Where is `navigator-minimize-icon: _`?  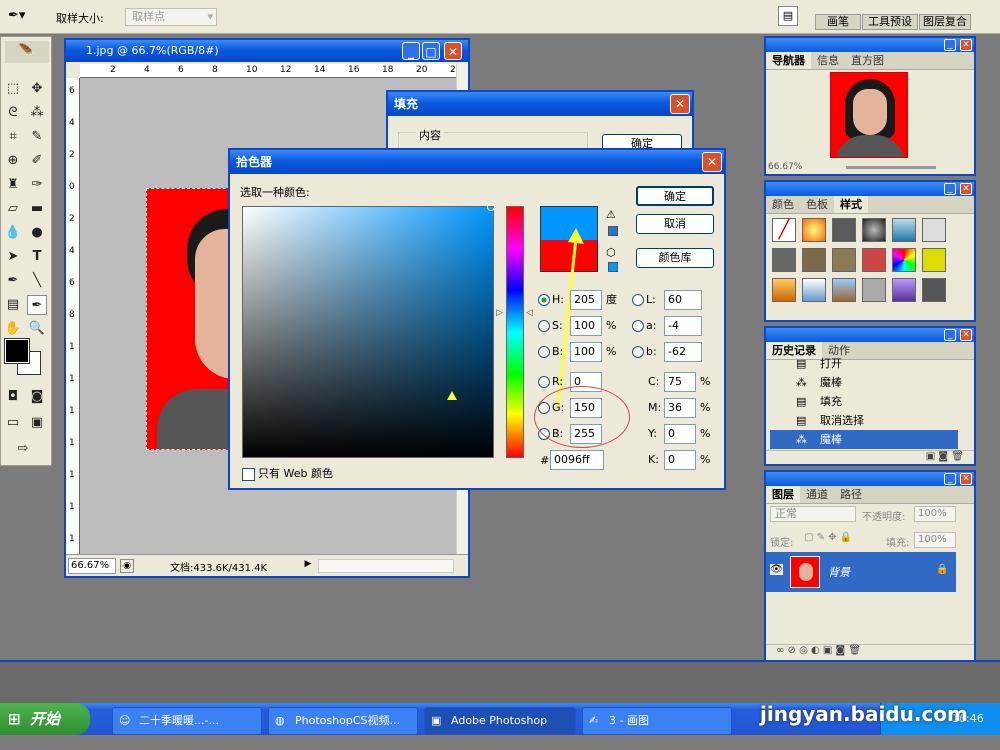 navigator-minimize-icon: _ is located at coordinates (950, 45).